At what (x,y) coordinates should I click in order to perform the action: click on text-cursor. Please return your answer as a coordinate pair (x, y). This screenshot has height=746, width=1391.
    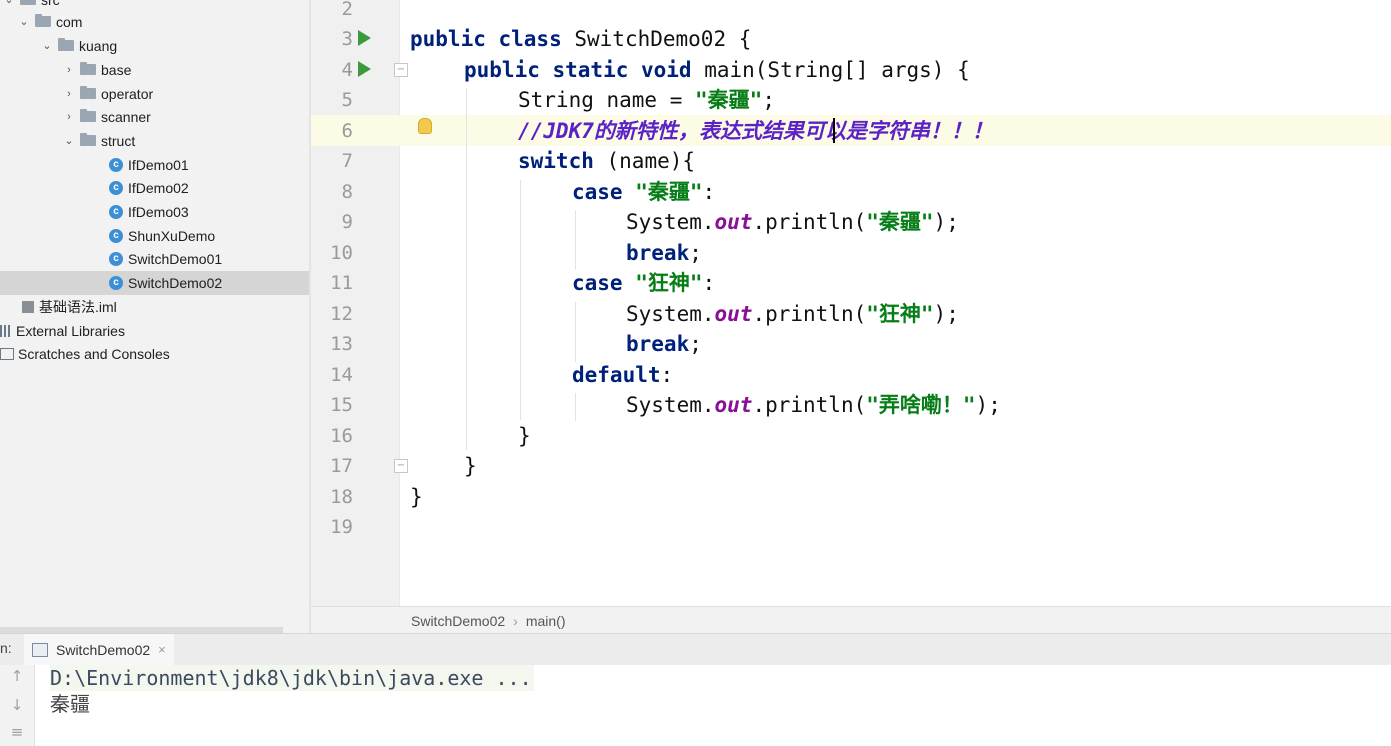
    Looking at the image, I should click on (834, 130).